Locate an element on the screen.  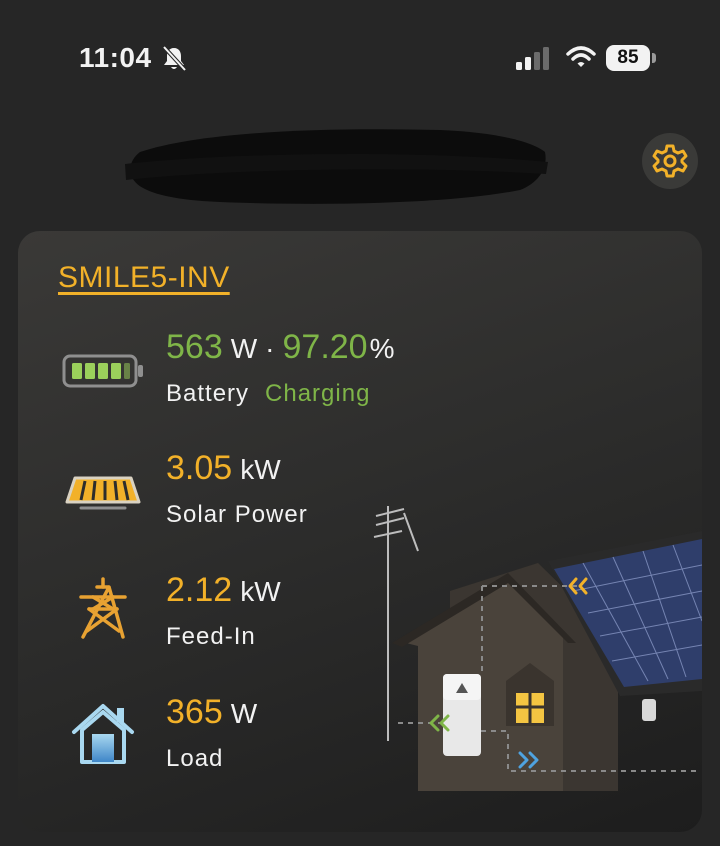
device-name-link: SMILE5-INV is located at coordinates (144, 278).